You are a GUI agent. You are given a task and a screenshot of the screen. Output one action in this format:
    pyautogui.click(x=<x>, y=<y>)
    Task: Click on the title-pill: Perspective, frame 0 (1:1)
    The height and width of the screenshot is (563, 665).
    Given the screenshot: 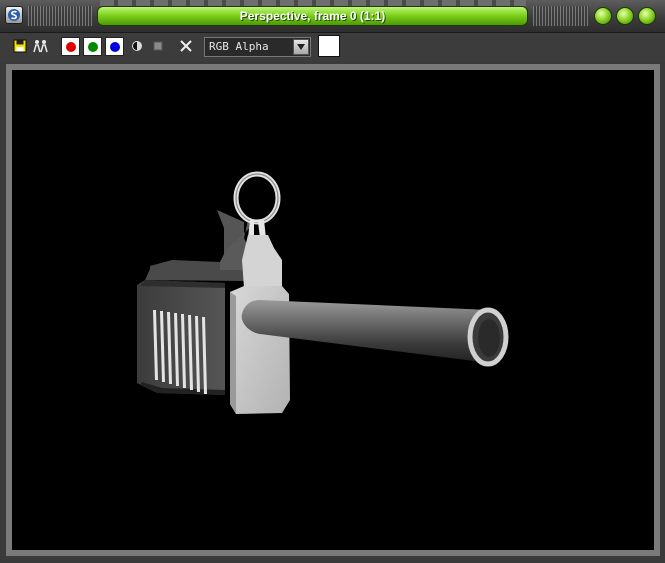 What is the action you would take?
    pyautogui.click(x=312, y=16)
    